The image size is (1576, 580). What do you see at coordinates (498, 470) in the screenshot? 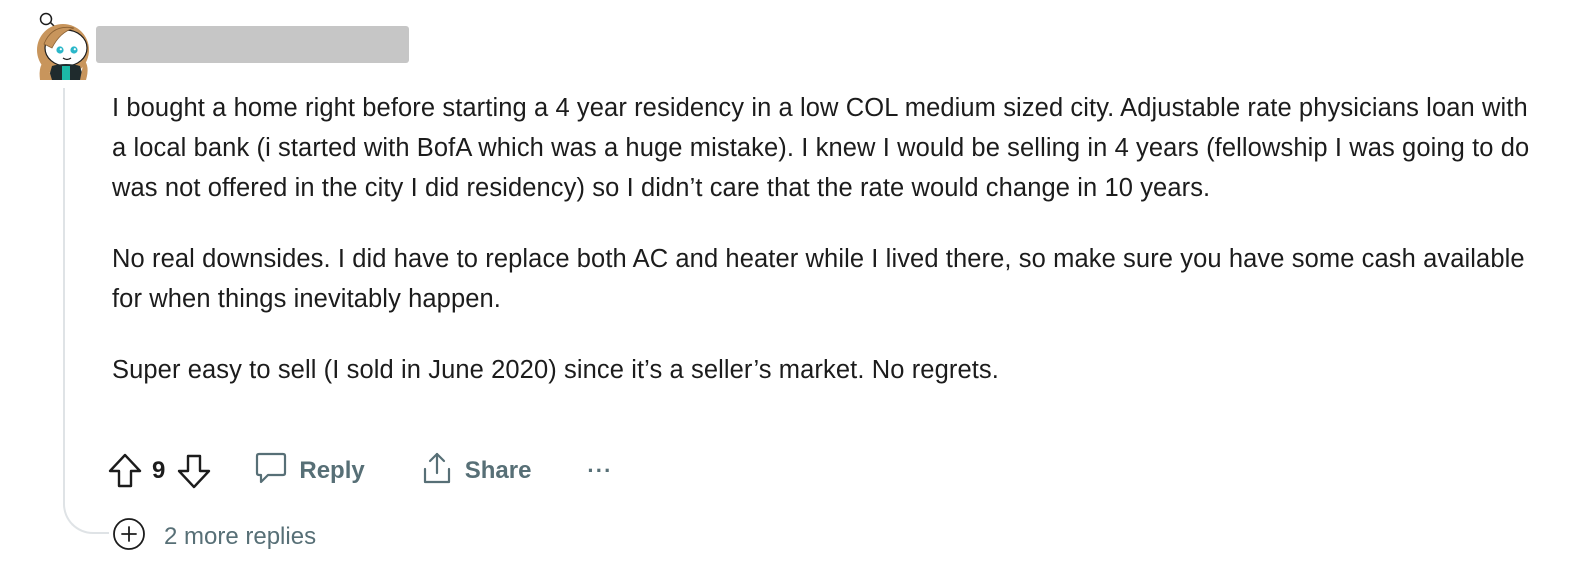
I see `share-label: Share` at bounding box center [498, 470].